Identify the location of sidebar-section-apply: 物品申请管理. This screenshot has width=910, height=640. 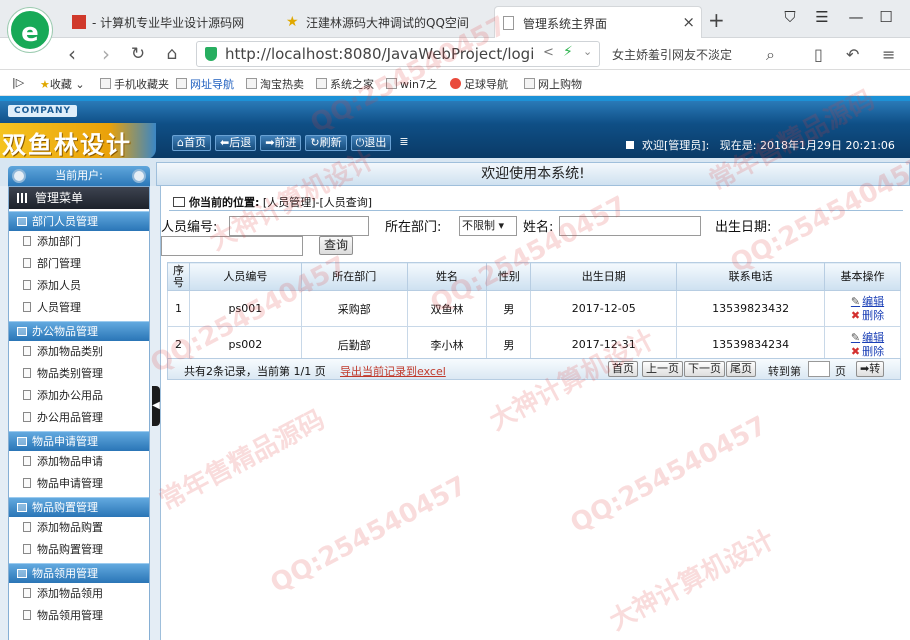
(79, 441).